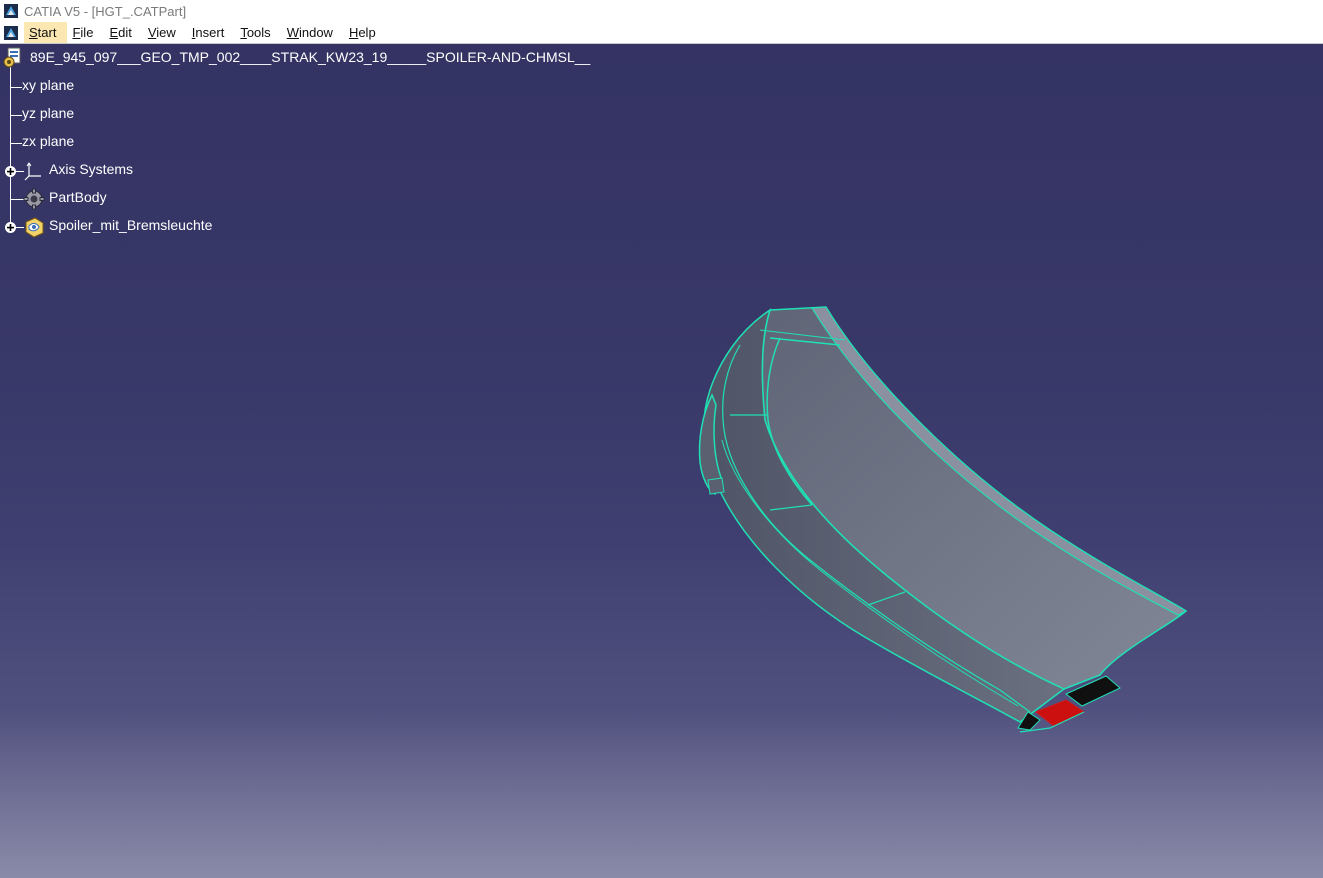 This screenshot has height=878, width=1323. I want to click on window-title: CATIA V5 - [HGT_.CATPart], so click(105, 11).